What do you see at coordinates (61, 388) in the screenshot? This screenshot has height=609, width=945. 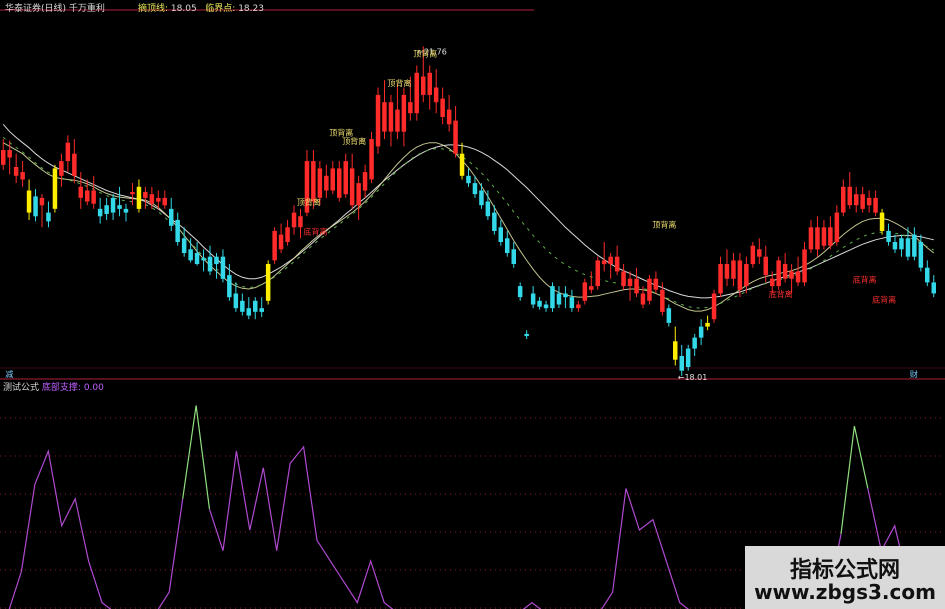 I see `oscillator-series-label: 底部支撑:` at bounding box center [61, 388].